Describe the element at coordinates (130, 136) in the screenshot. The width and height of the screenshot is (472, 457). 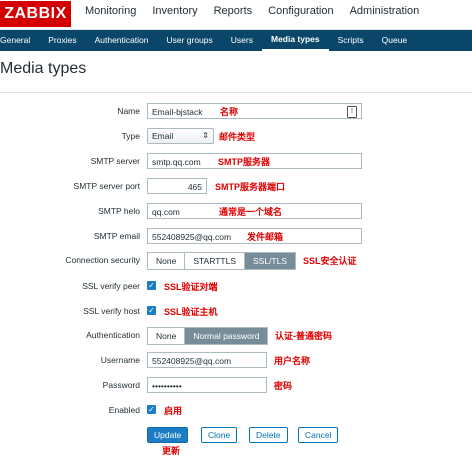
I see `type-label: Type` at that location.